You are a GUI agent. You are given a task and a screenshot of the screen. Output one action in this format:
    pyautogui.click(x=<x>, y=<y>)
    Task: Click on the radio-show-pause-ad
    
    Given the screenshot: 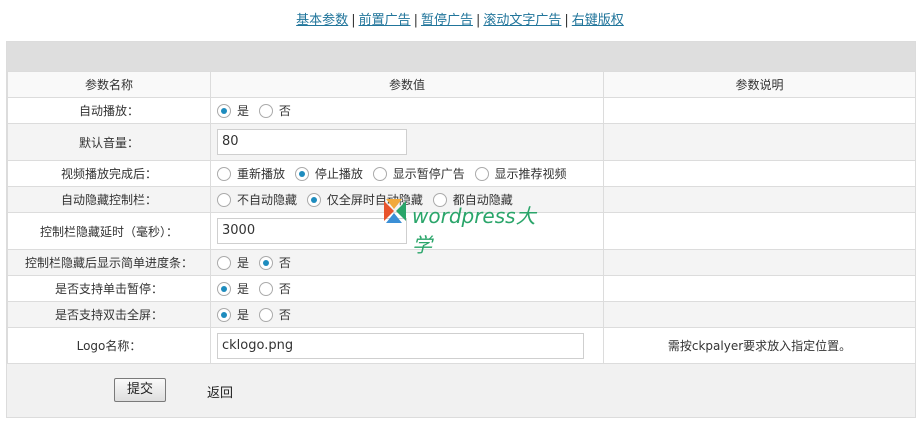 What is the action you would take?
    pyautogui.click(x=379, y=173)
    